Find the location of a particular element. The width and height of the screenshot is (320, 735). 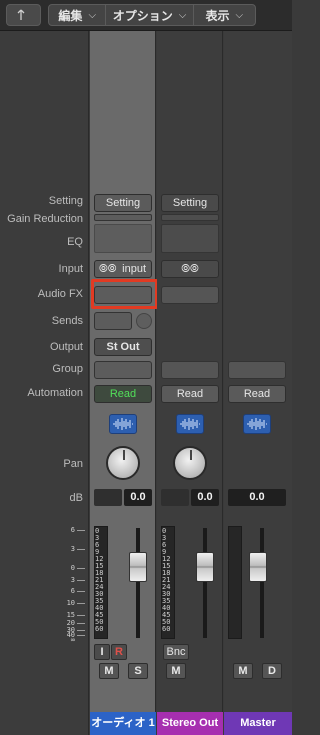

options-menu-label: オプション is located at coordinates (142, 15).